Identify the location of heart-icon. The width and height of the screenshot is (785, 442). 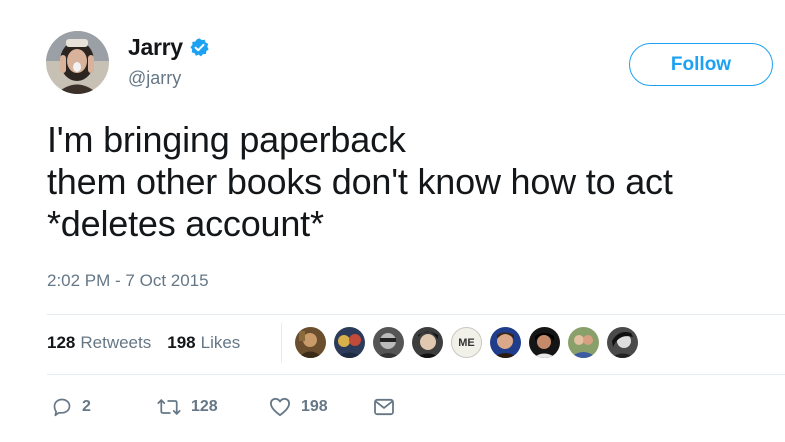
(280, 407).